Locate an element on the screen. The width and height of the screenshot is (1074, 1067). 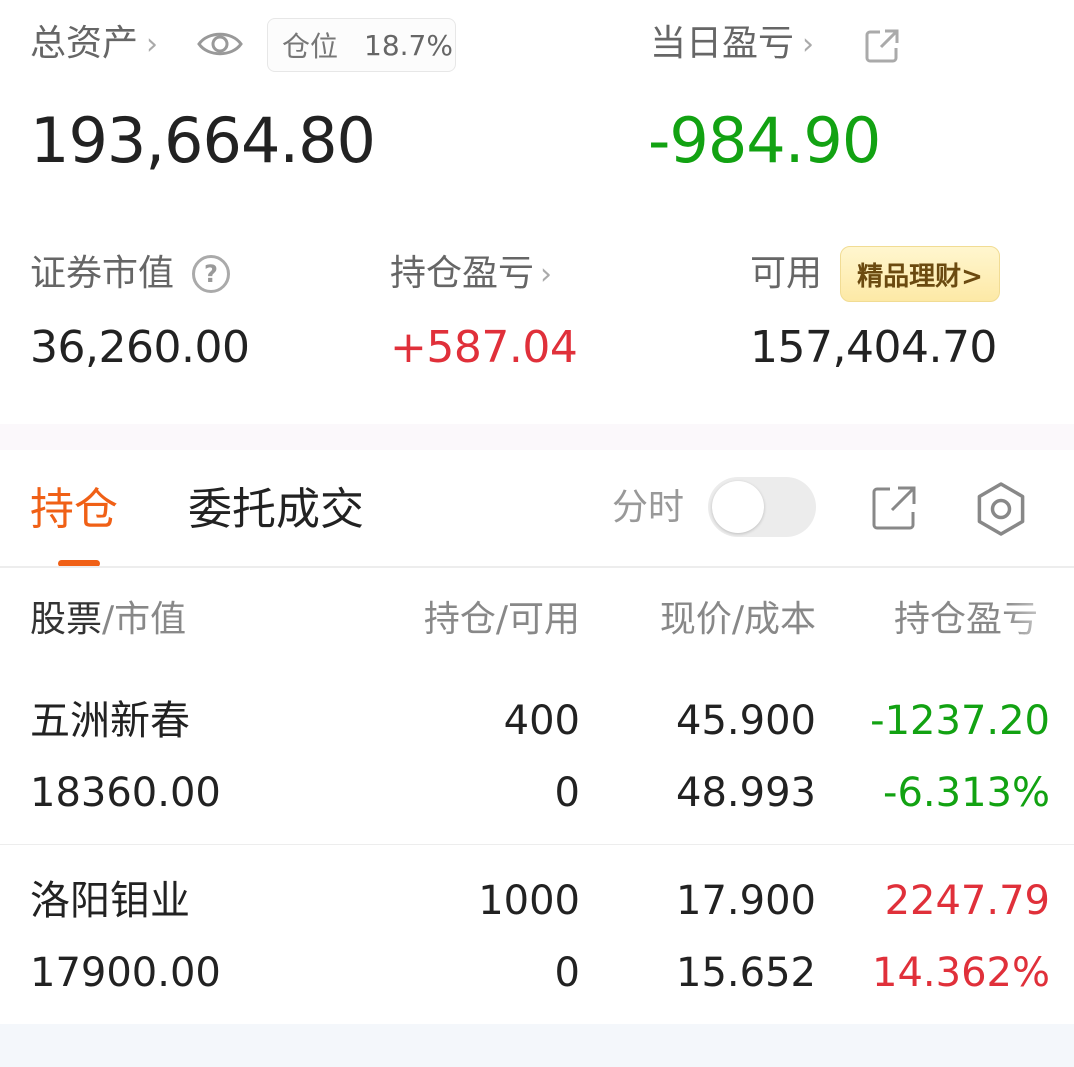
export-icon is located at coordinates (894, 508).